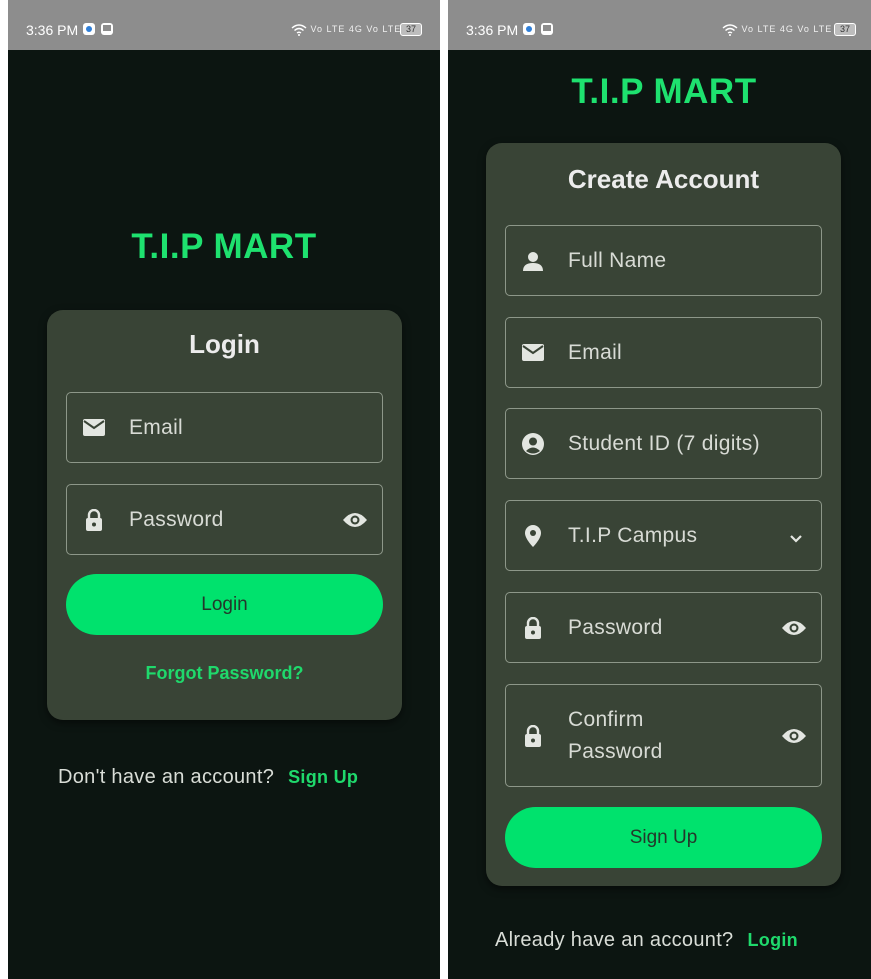  What do you see at coordinates (533, 535) in the screenshot?
I see `location-pin-icon` at bounding box center [533, 535].